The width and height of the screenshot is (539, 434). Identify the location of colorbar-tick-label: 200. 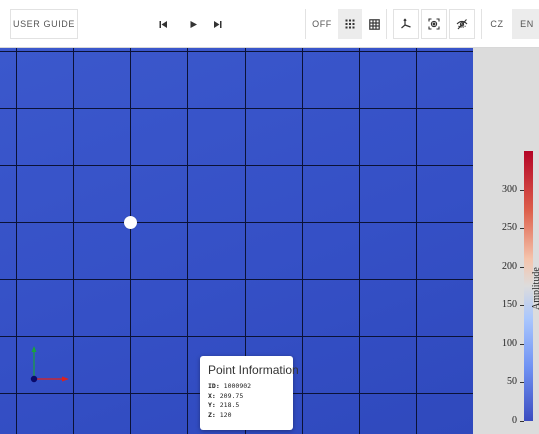
(509, 266).